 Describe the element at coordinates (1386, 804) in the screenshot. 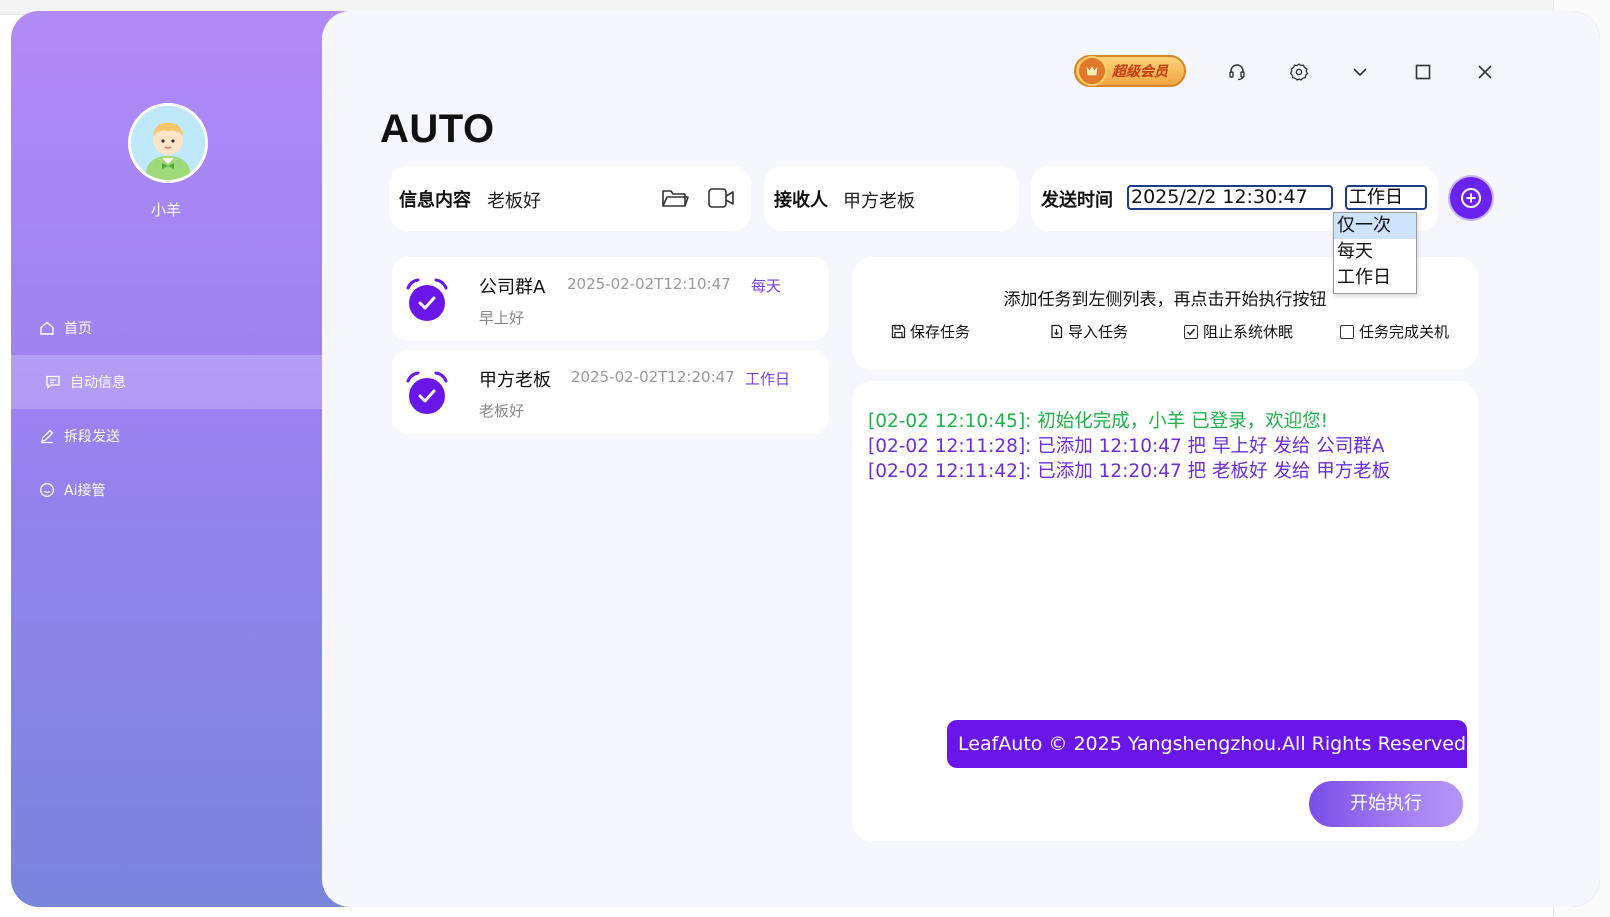

I see `start-button: 开始执行` at that location.